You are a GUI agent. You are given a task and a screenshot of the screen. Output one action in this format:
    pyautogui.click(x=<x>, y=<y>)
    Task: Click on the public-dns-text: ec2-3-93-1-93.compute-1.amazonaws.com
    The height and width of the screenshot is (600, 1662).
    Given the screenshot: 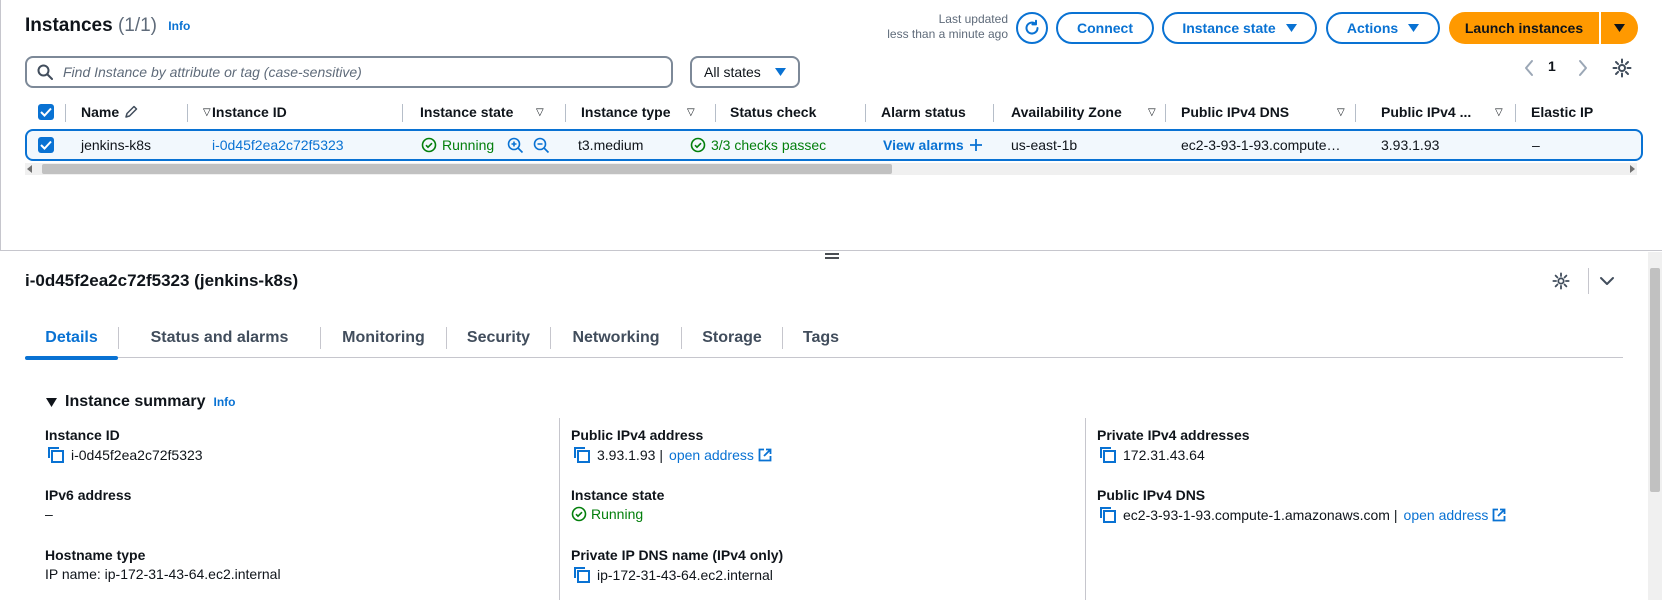 What is the action you would take?
    pyautogui.click(x=1256, y=515)
    